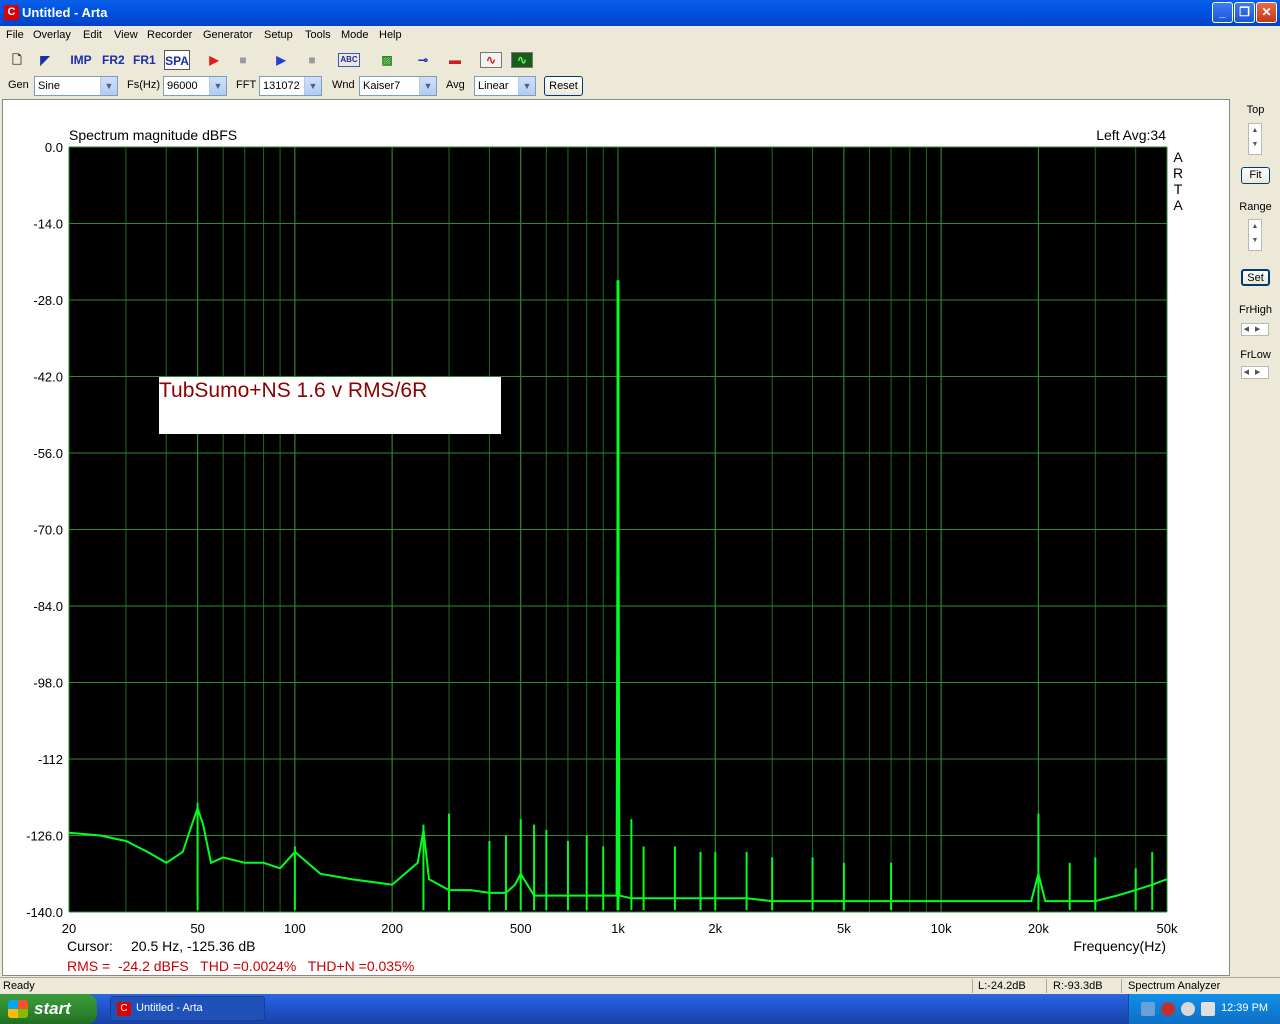 The height and width of the screenshot is (1024, 1280). What do you see at coordinates (48, 224) in the screenshot?
I see `y-tick-label: -14.0` at bounding box center [48, 224].